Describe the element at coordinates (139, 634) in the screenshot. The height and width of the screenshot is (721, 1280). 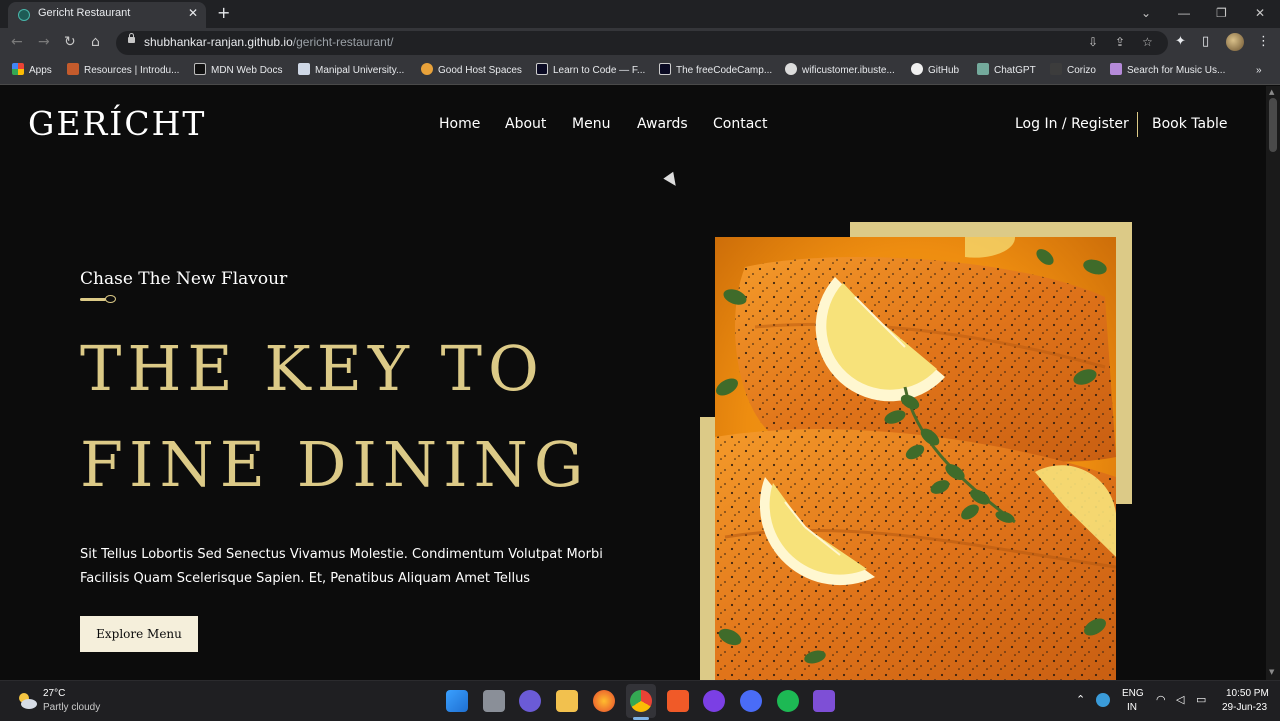
I see `explore-menu-button: Explore Menu` at that location.